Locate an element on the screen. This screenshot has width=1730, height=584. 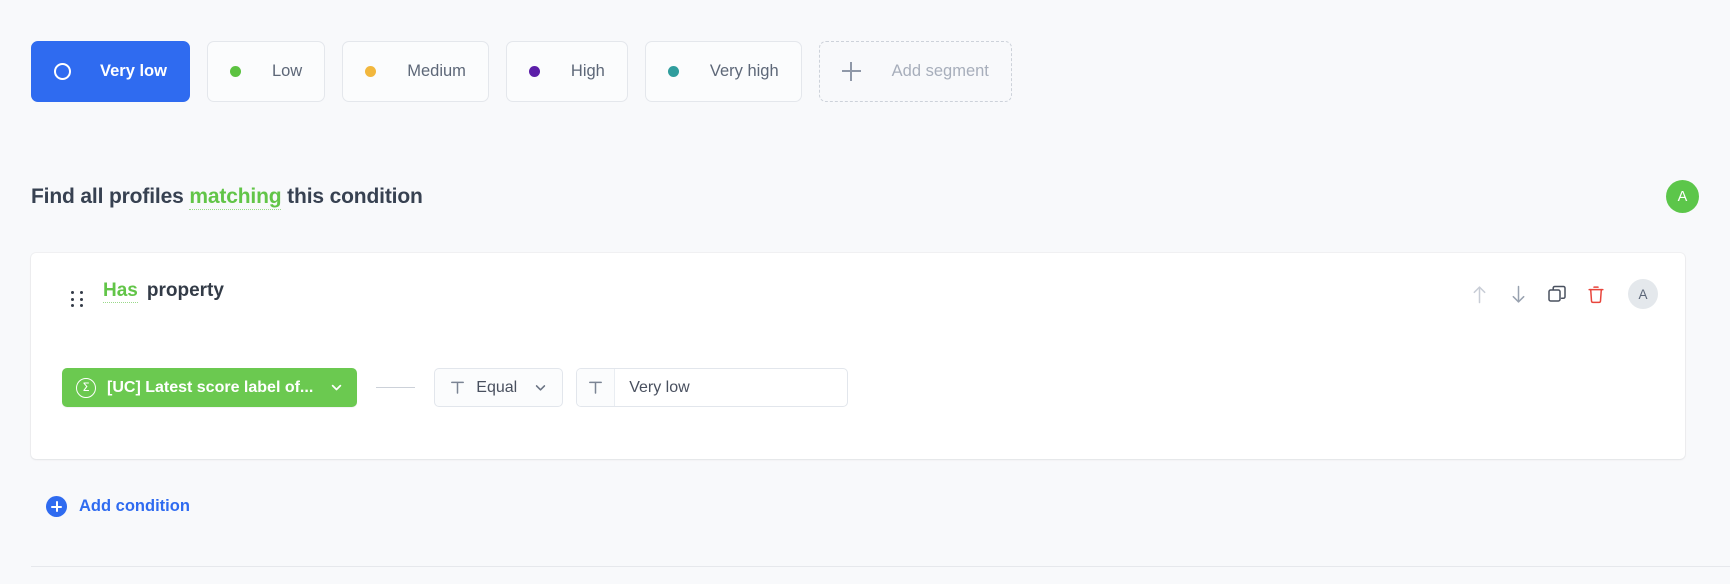
move-down-icon is located at coordinates (1518, 294).